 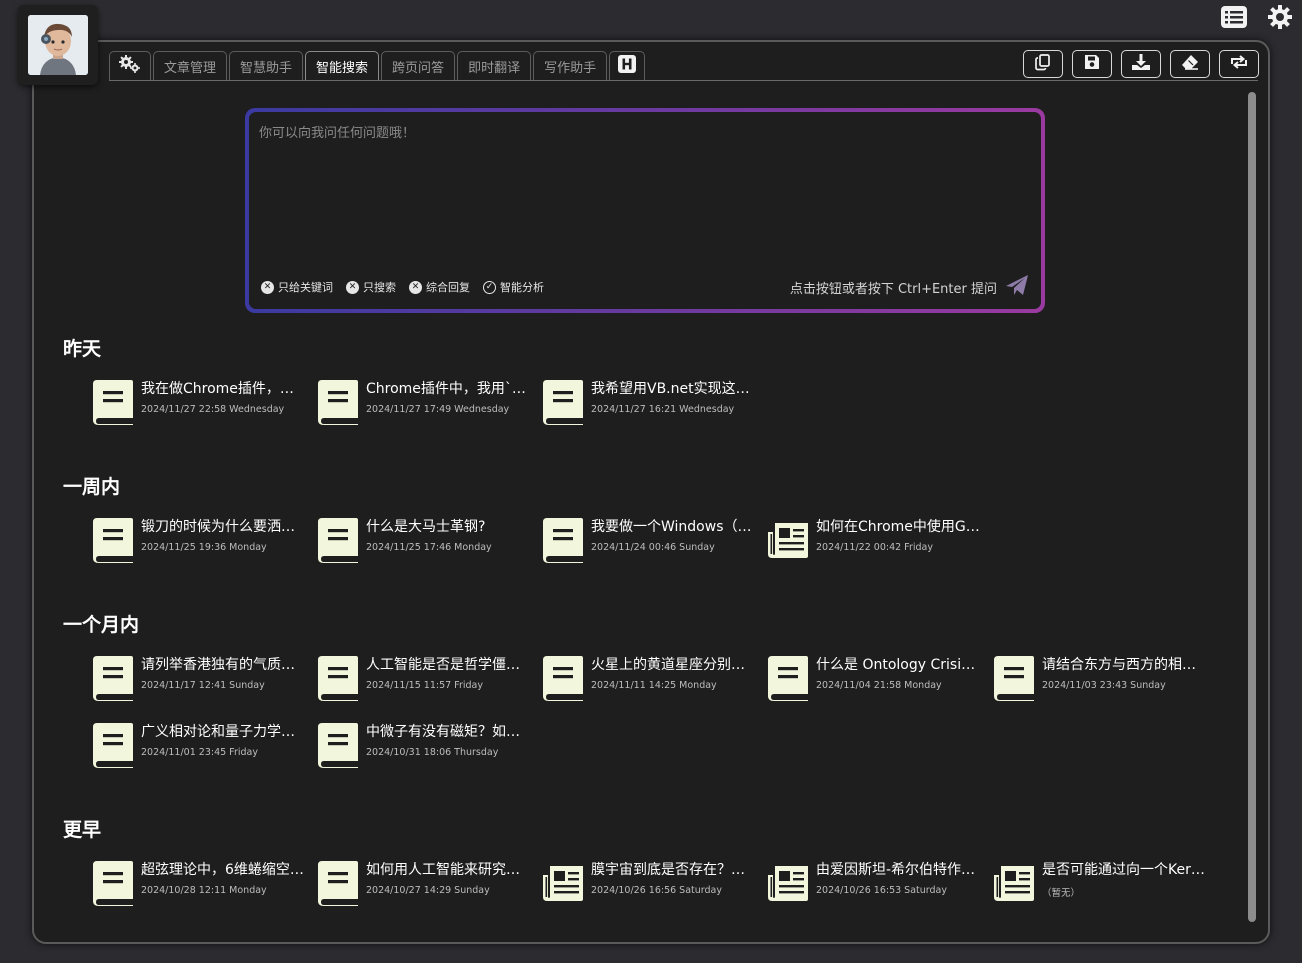 What do you see at coordinates (1280, 17) in the screenshot?
I see `settings-gear-icon` at bounding box center [1280, 17].